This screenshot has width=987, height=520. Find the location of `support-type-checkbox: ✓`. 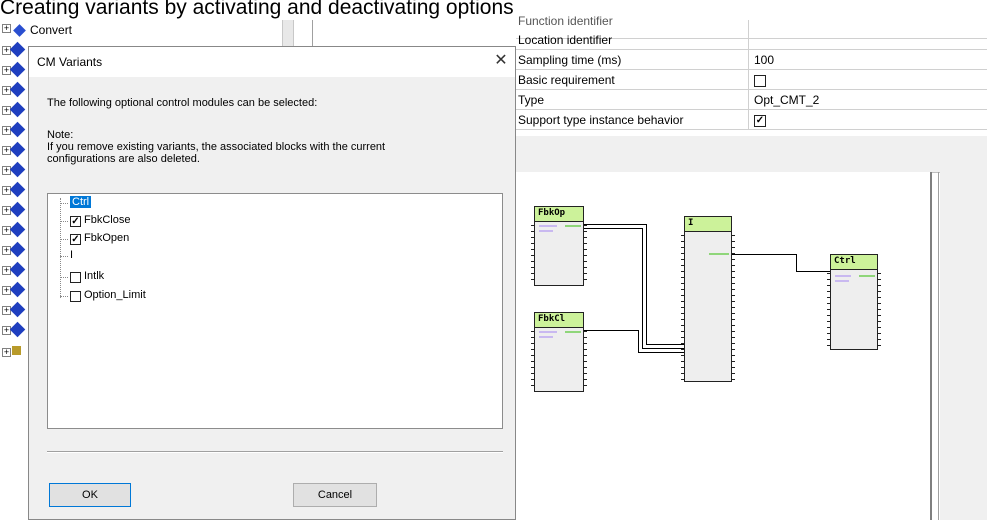

support-type-checkbox: ✓ is located at coordinates (760, 121).